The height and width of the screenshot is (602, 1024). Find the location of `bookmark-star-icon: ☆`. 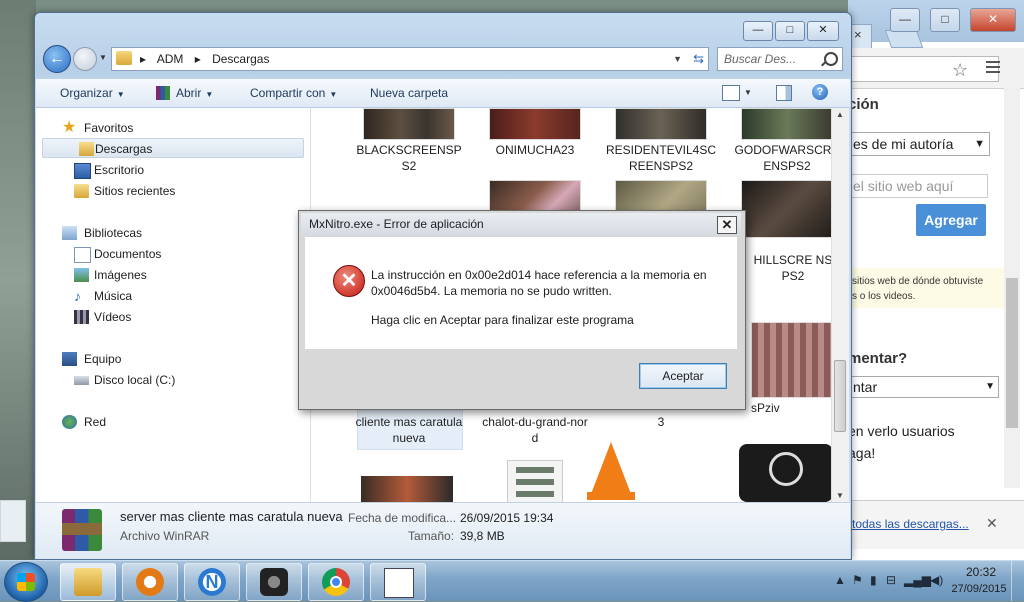

bookmark-star-icon: ☆ is located at coordinates (960, 70).